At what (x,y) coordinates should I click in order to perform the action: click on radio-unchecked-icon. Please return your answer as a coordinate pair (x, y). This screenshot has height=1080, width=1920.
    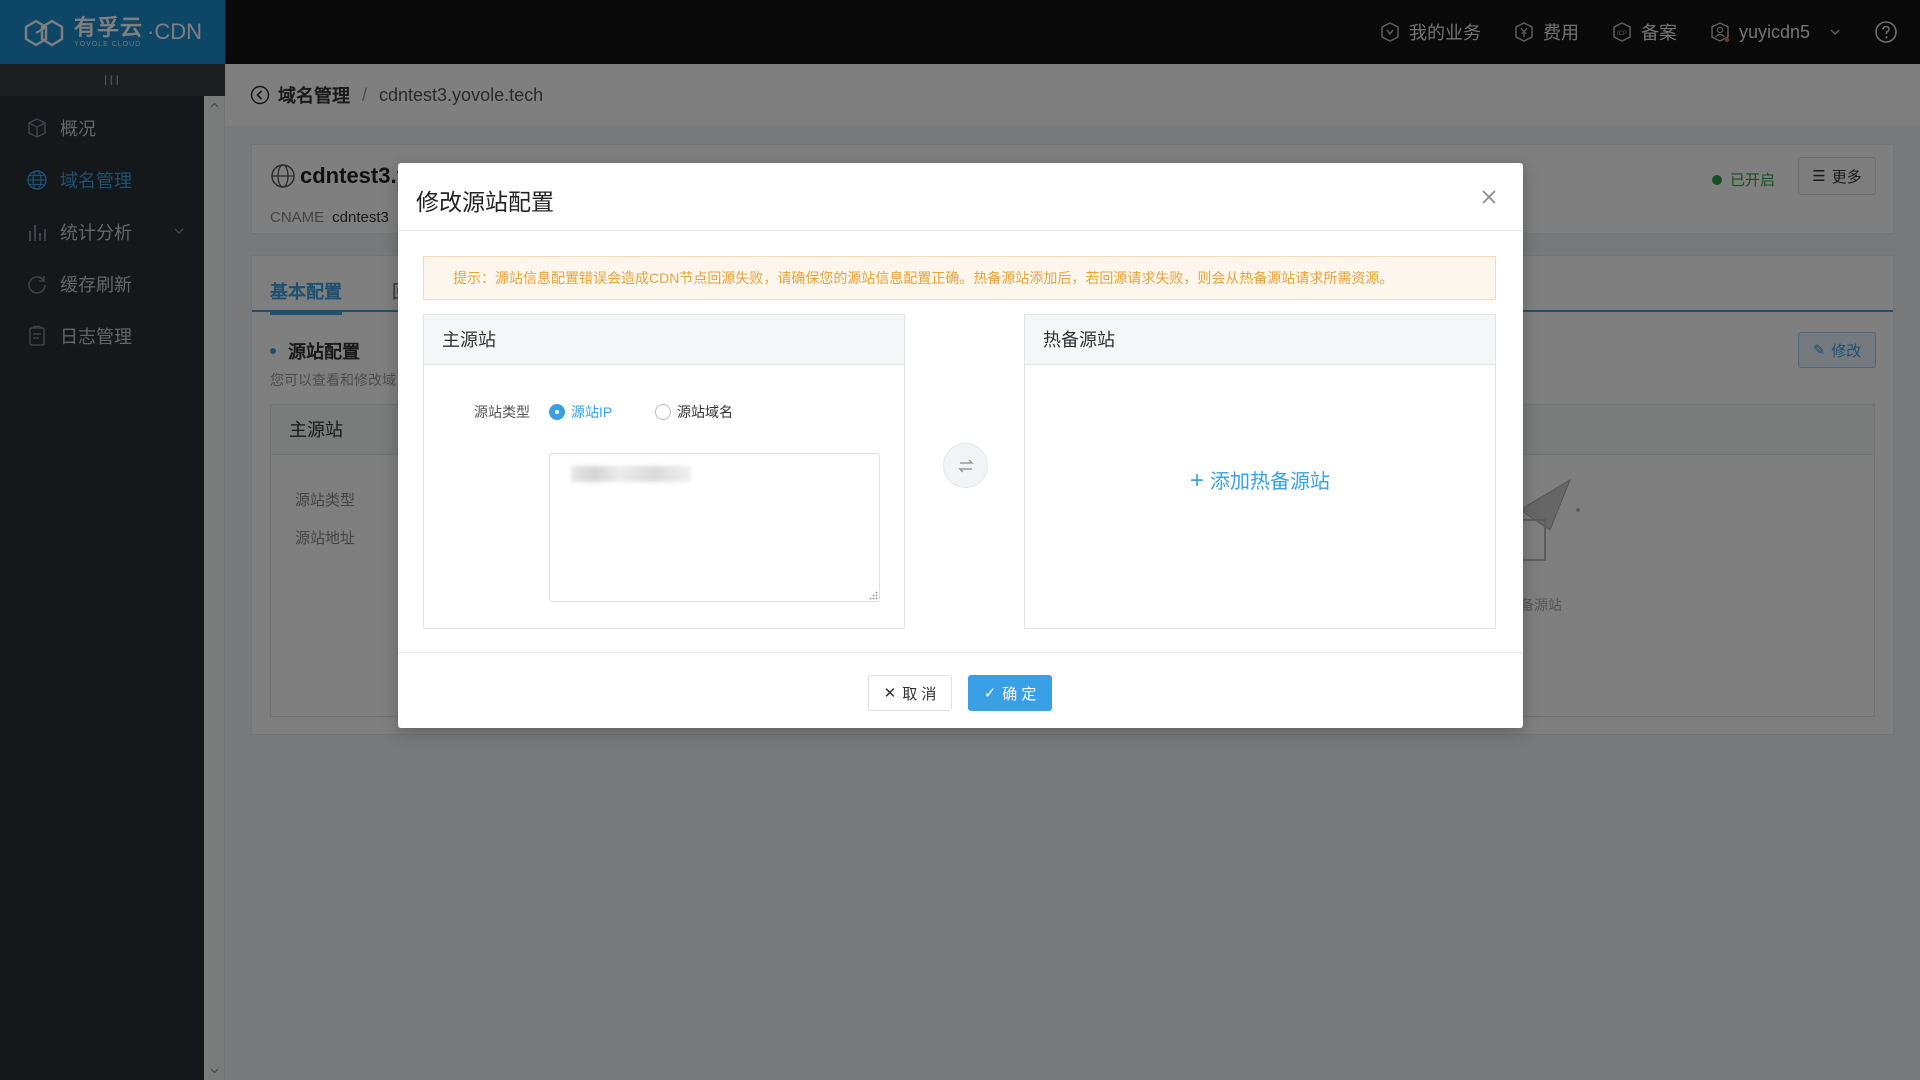
    Looking at the image, I should click on (663, 412).